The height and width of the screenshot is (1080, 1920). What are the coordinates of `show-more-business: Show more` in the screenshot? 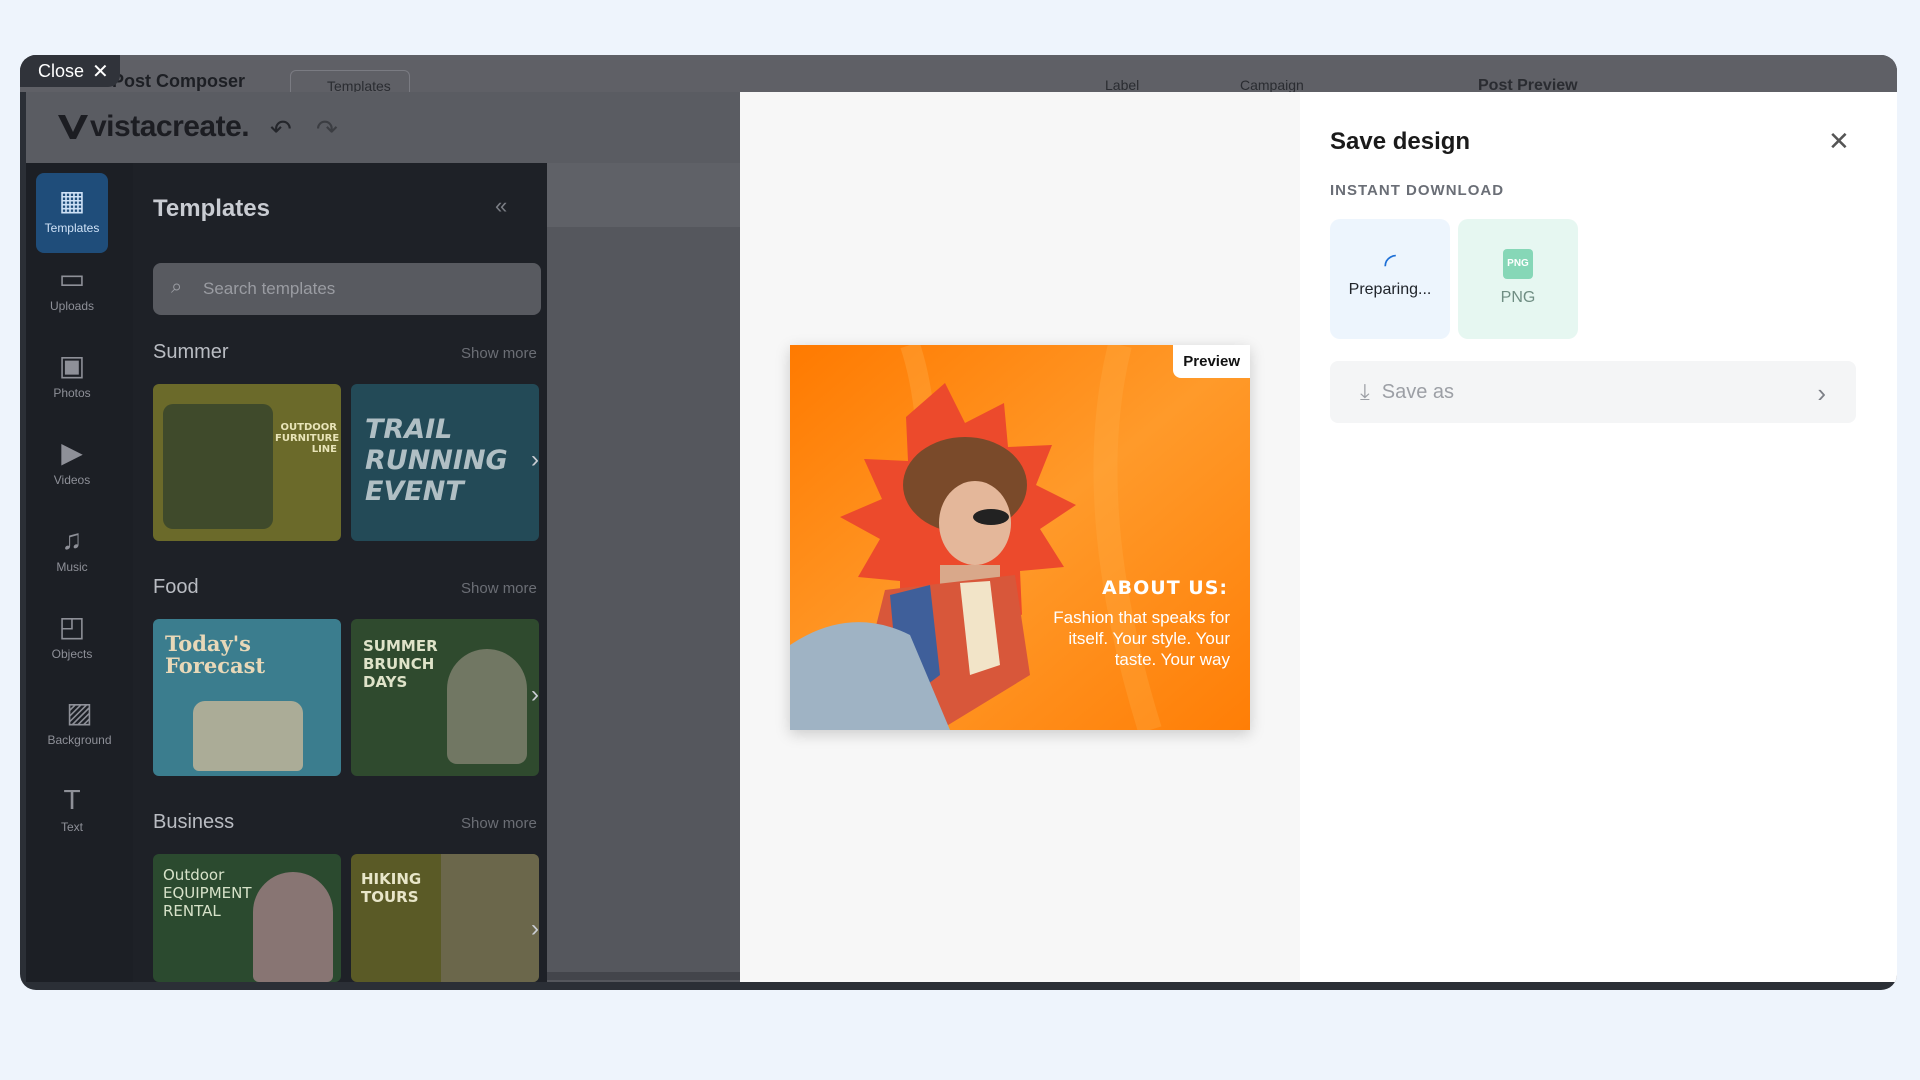 It's located at (499, 823).